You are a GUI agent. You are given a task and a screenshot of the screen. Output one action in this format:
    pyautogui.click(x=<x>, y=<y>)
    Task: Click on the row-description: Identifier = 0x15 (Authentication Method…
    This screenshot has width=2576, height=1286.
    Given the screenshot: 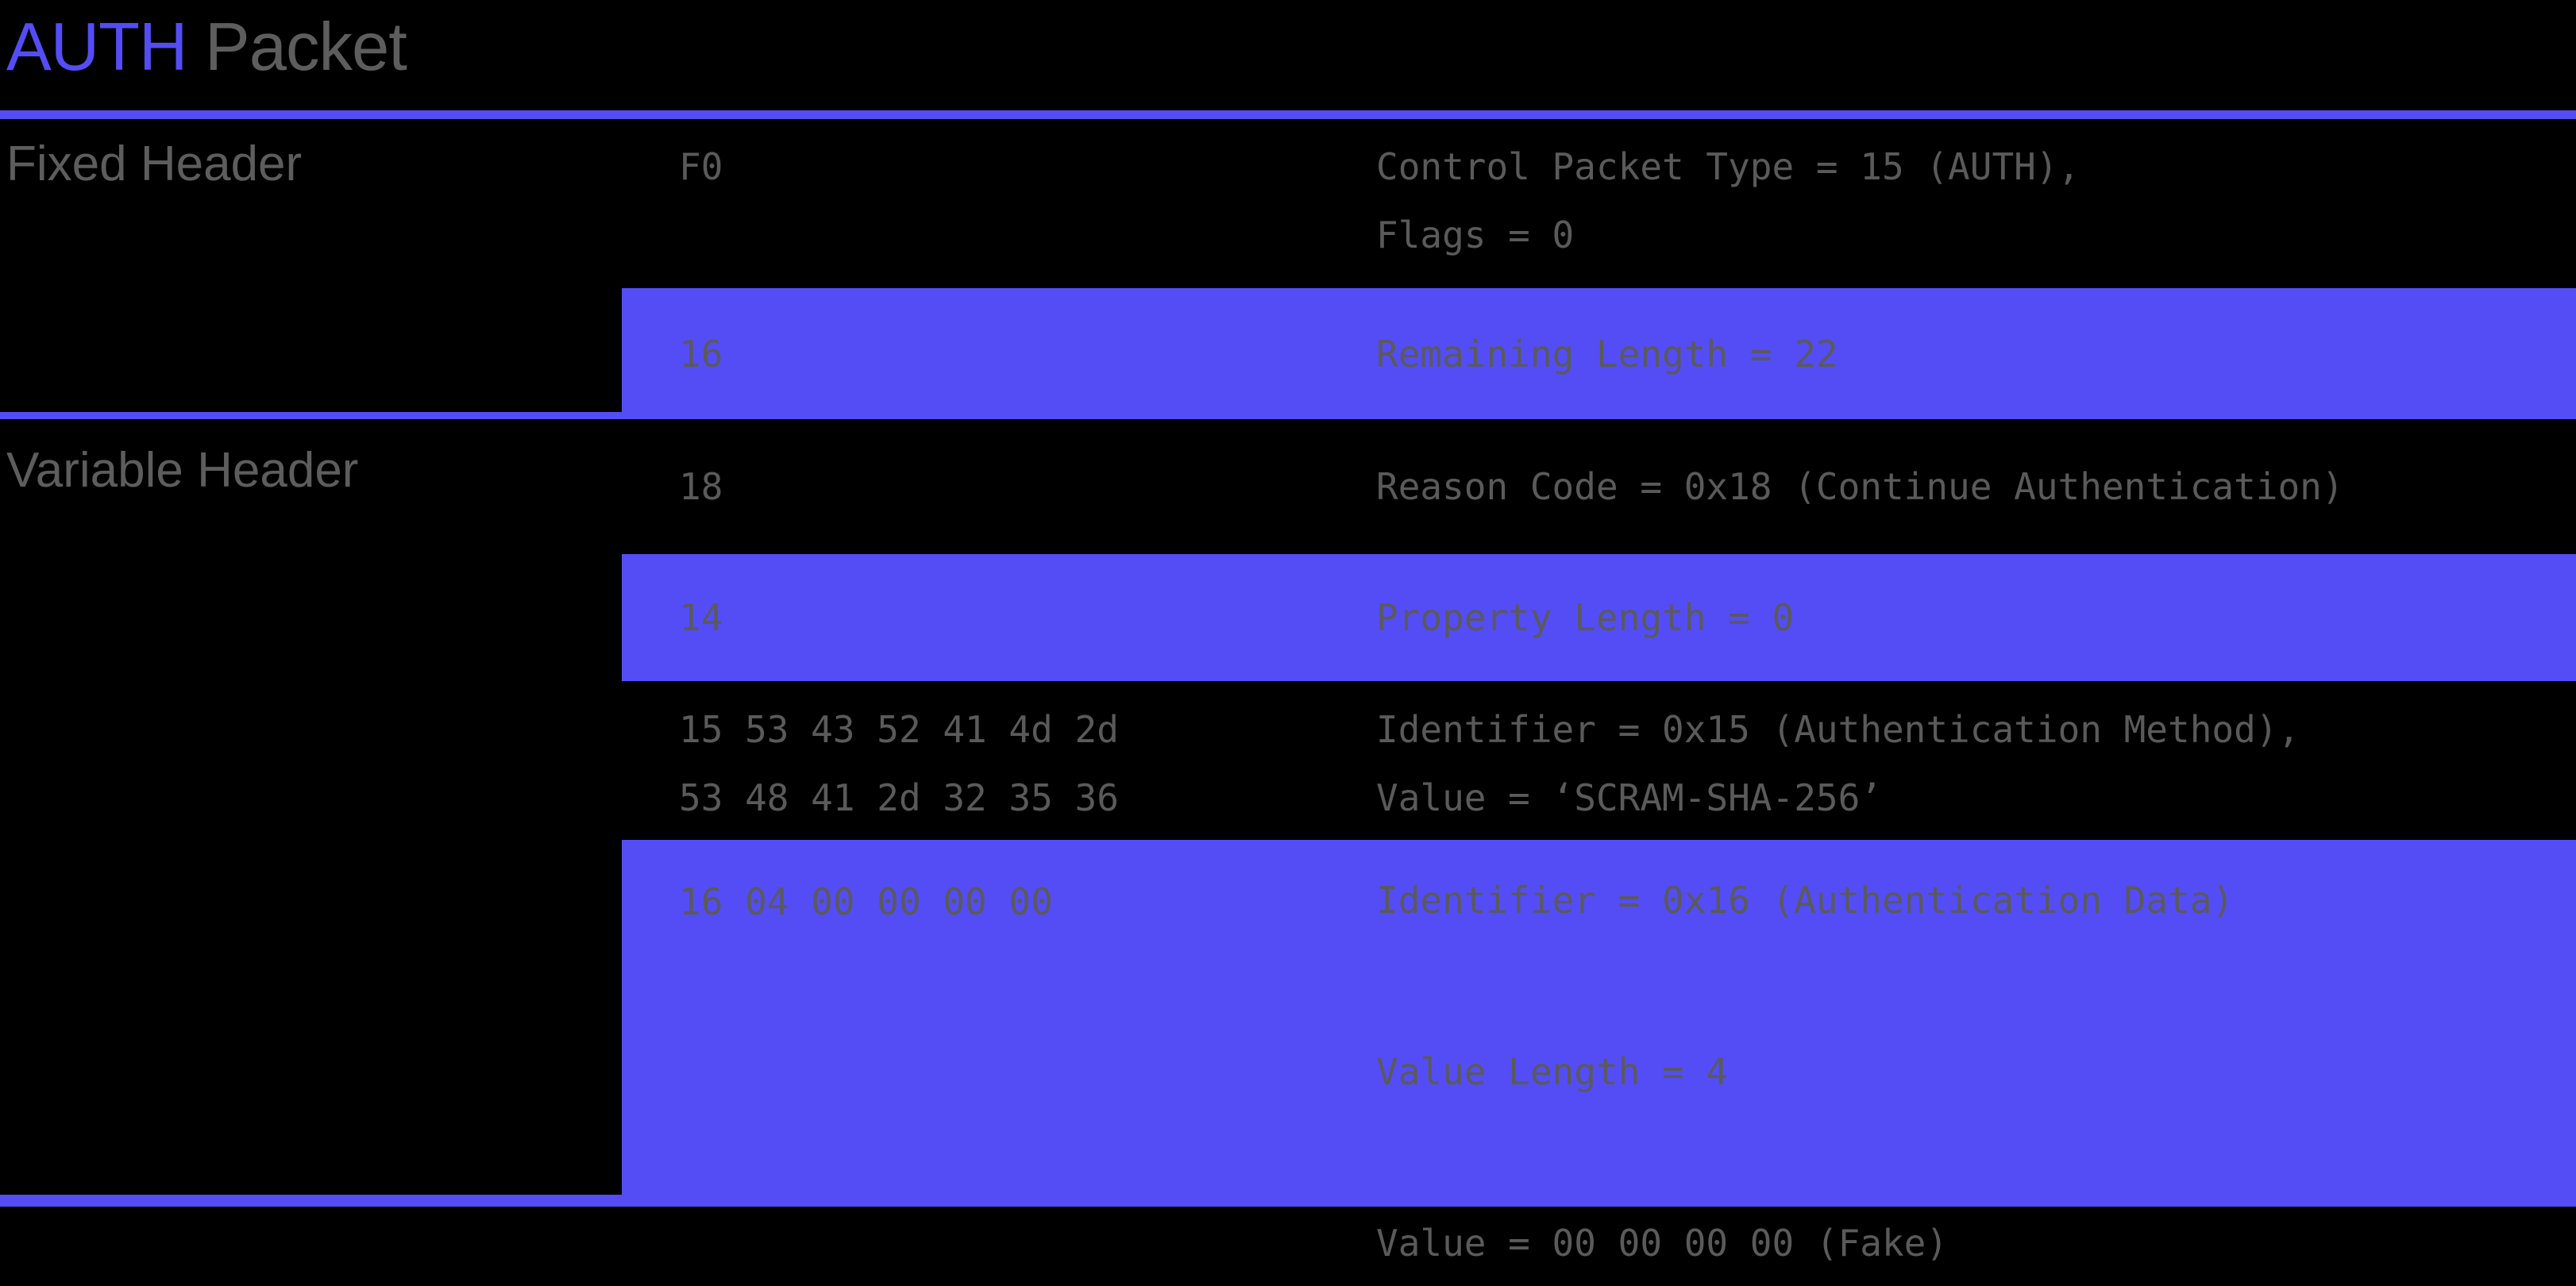 What is the action you would take?
    pyautogui.click(x=1838, y=763)
    